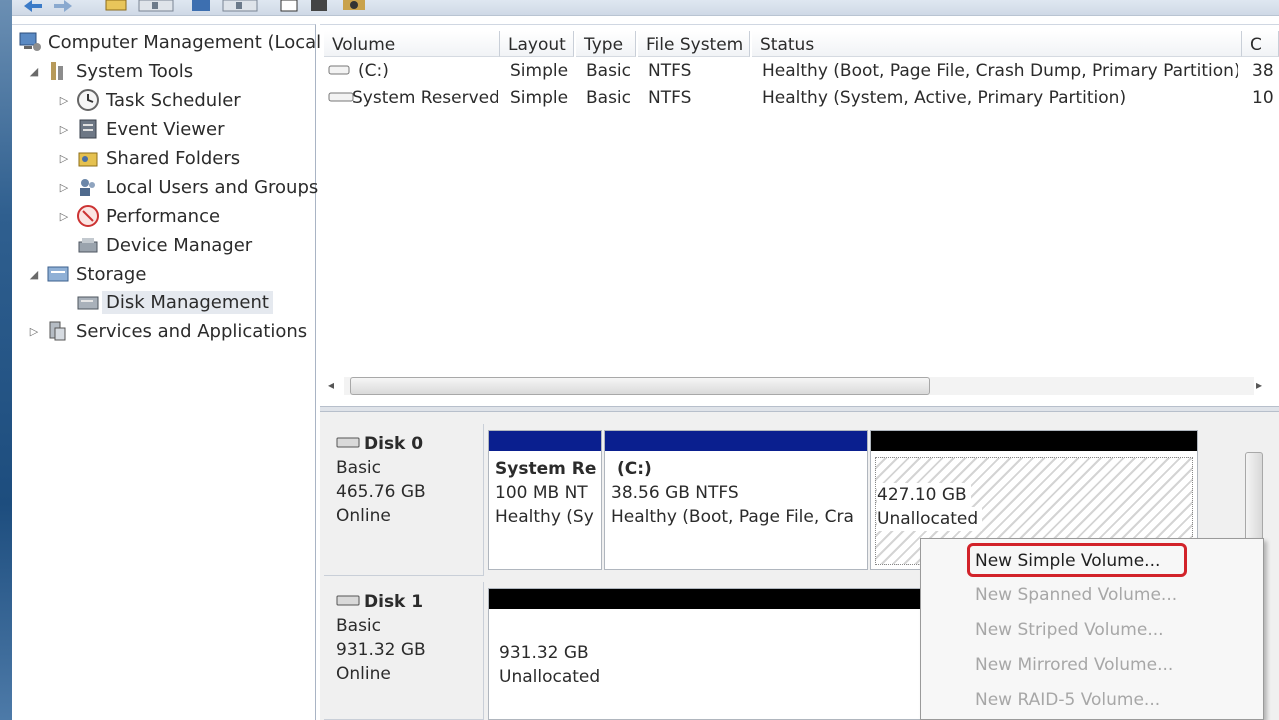 This screenshot has height=720, width=1279. I want to click on settings-icon, so click(355, 6).